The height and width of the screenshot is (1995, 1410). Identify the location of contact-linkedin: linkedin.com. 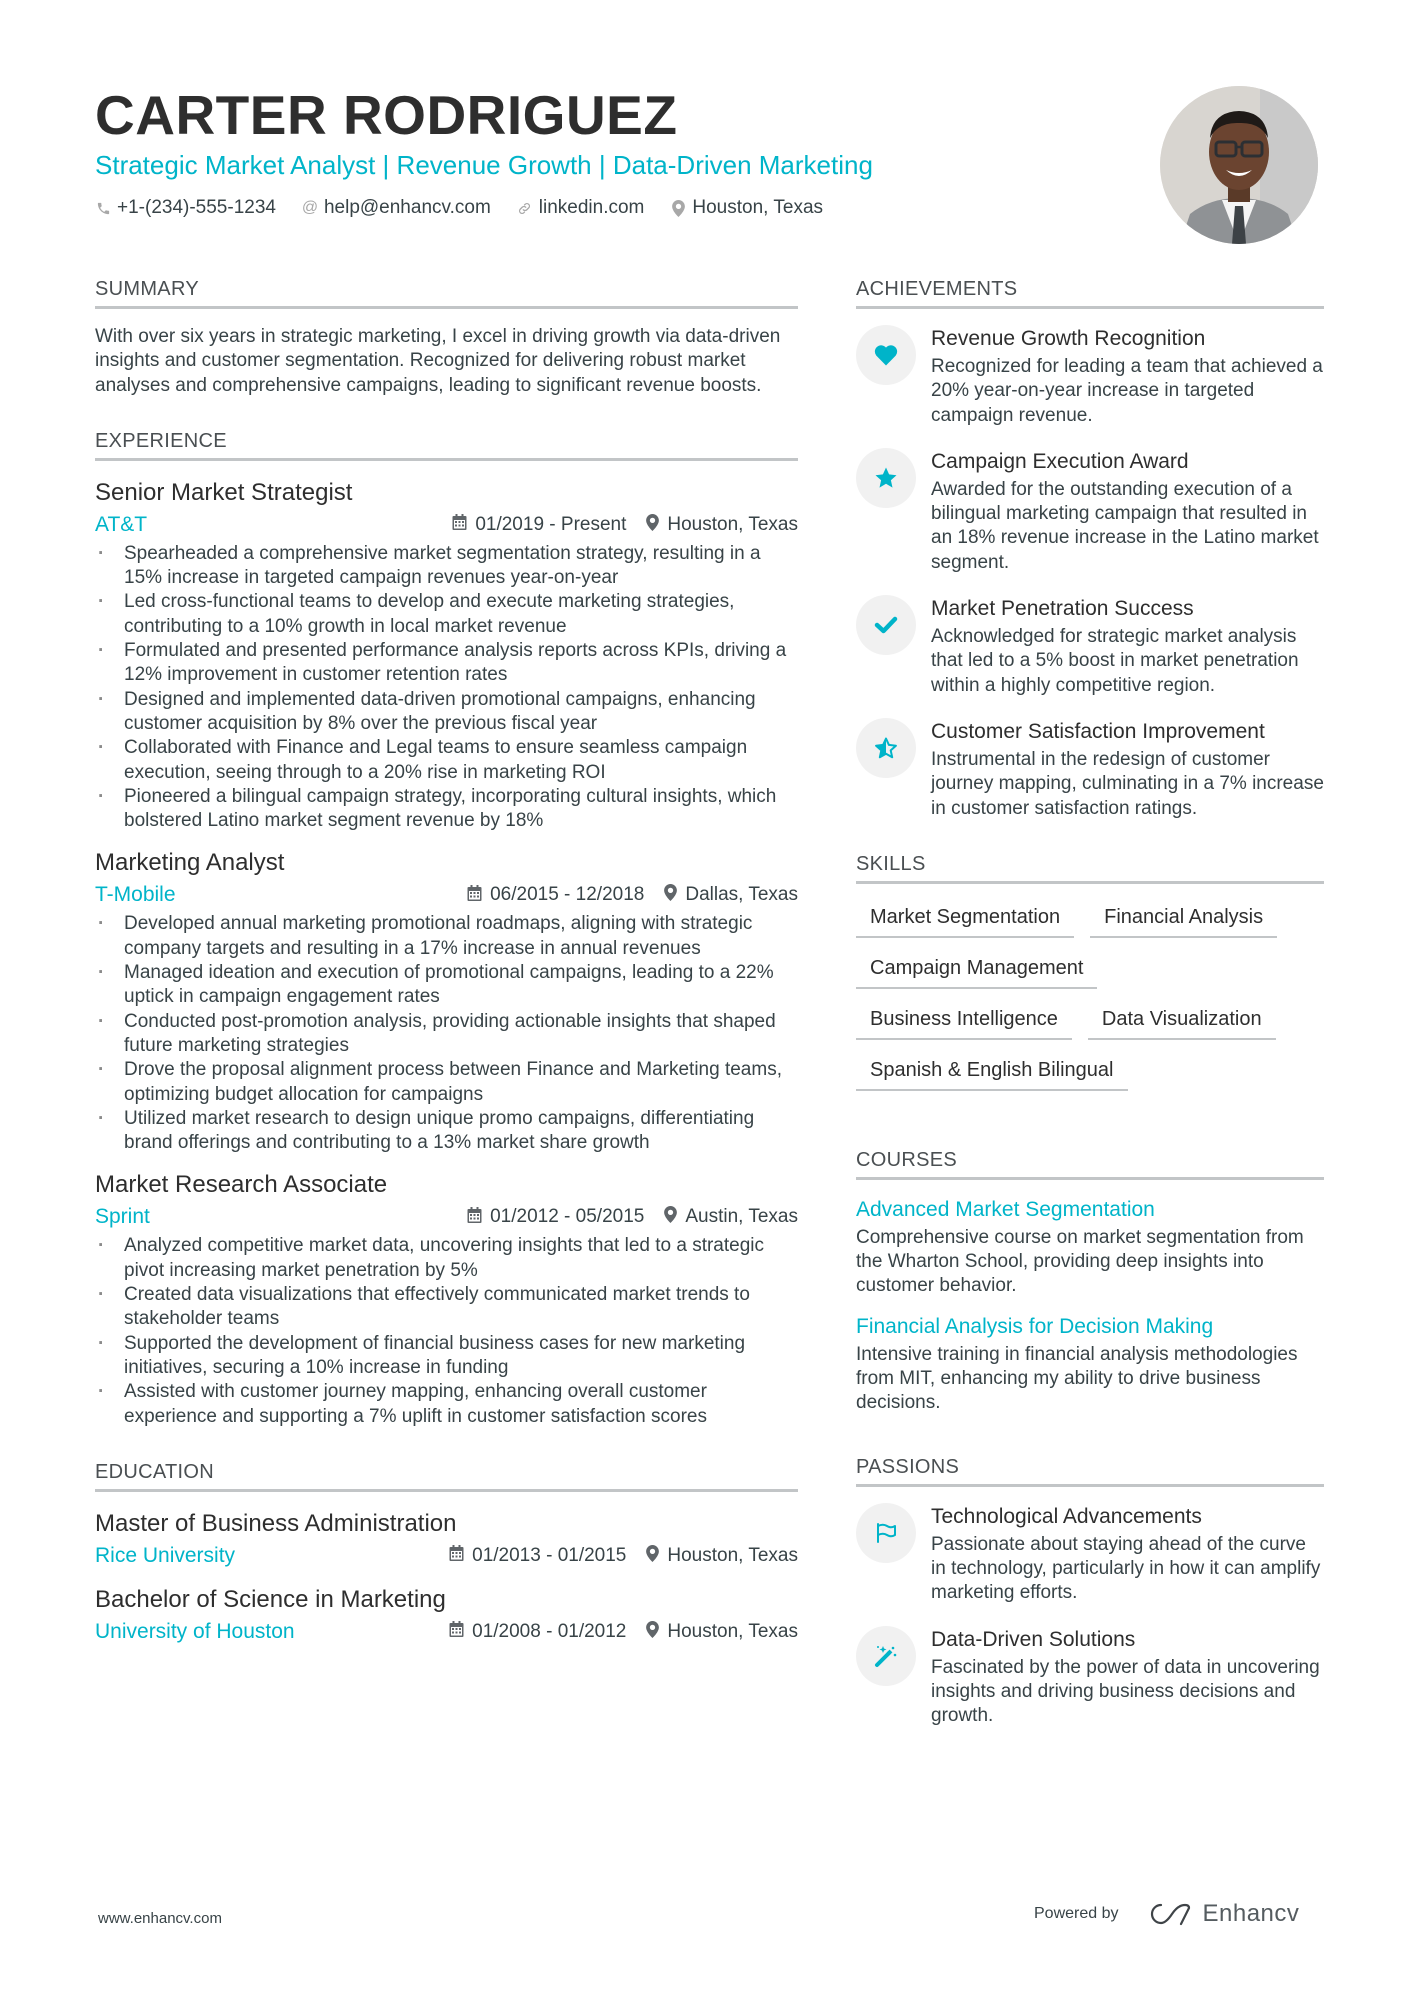
(581, 208).